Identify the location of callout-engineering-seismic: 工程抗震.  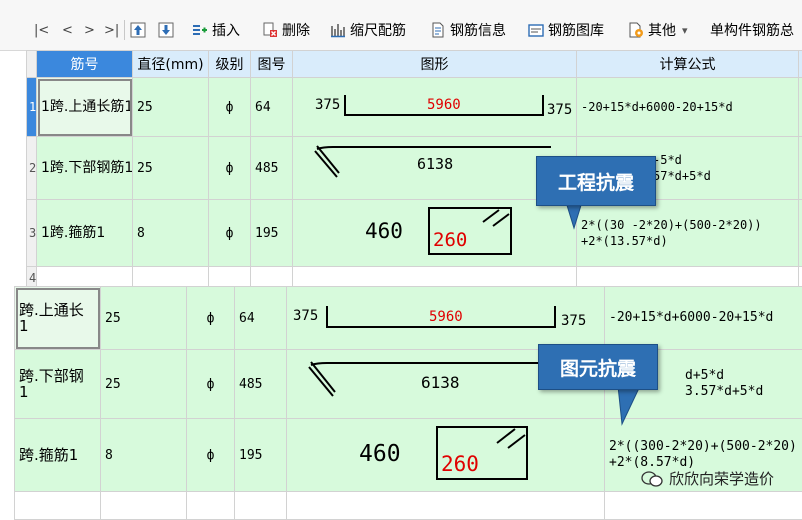
(596, 181).